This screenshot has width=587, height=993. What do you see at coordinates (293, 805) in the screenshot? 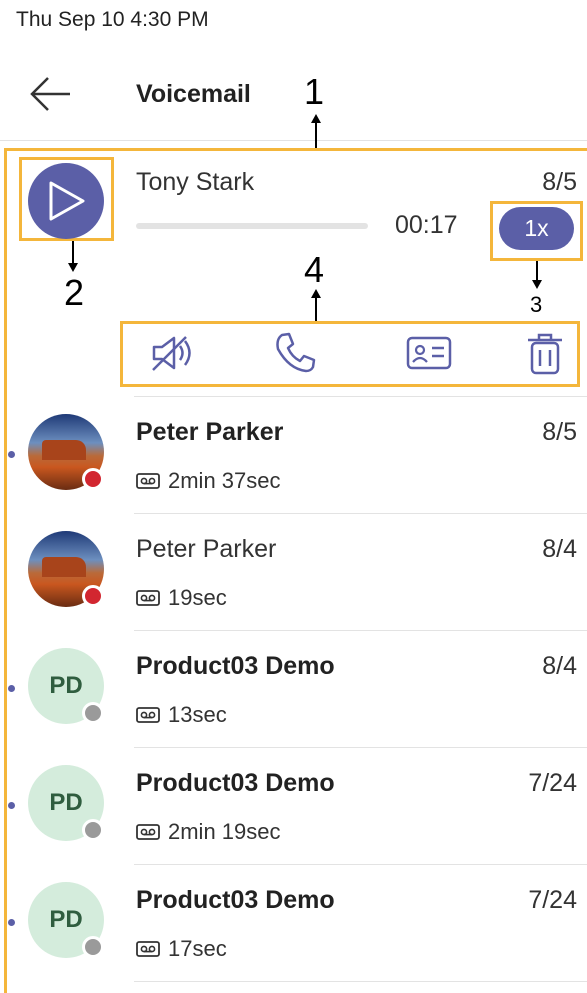
I see `voicemail-item: PD Product03 Demo 7/24 2min 19sec` at bounding box center [293, 805].